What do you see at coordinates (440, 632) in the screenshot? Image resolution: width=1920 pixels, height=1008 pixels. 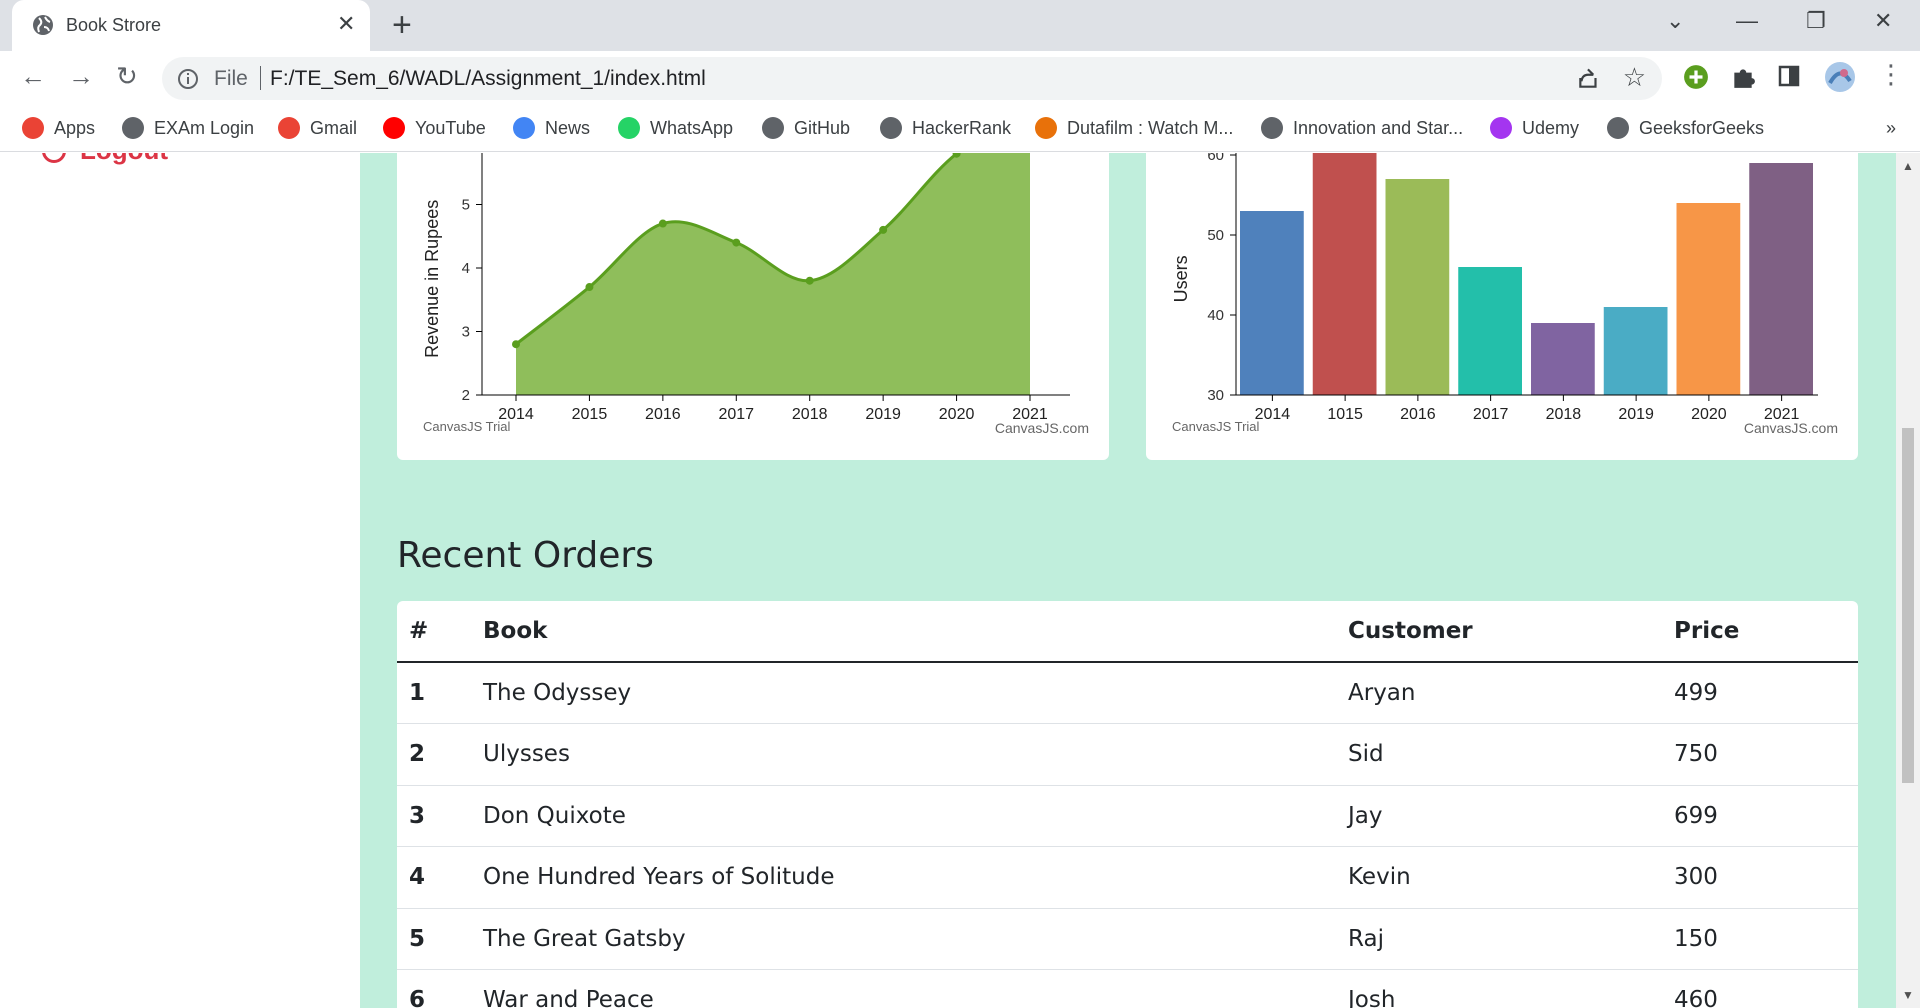 I see `header-index: #` at bounding box center [440, 632].